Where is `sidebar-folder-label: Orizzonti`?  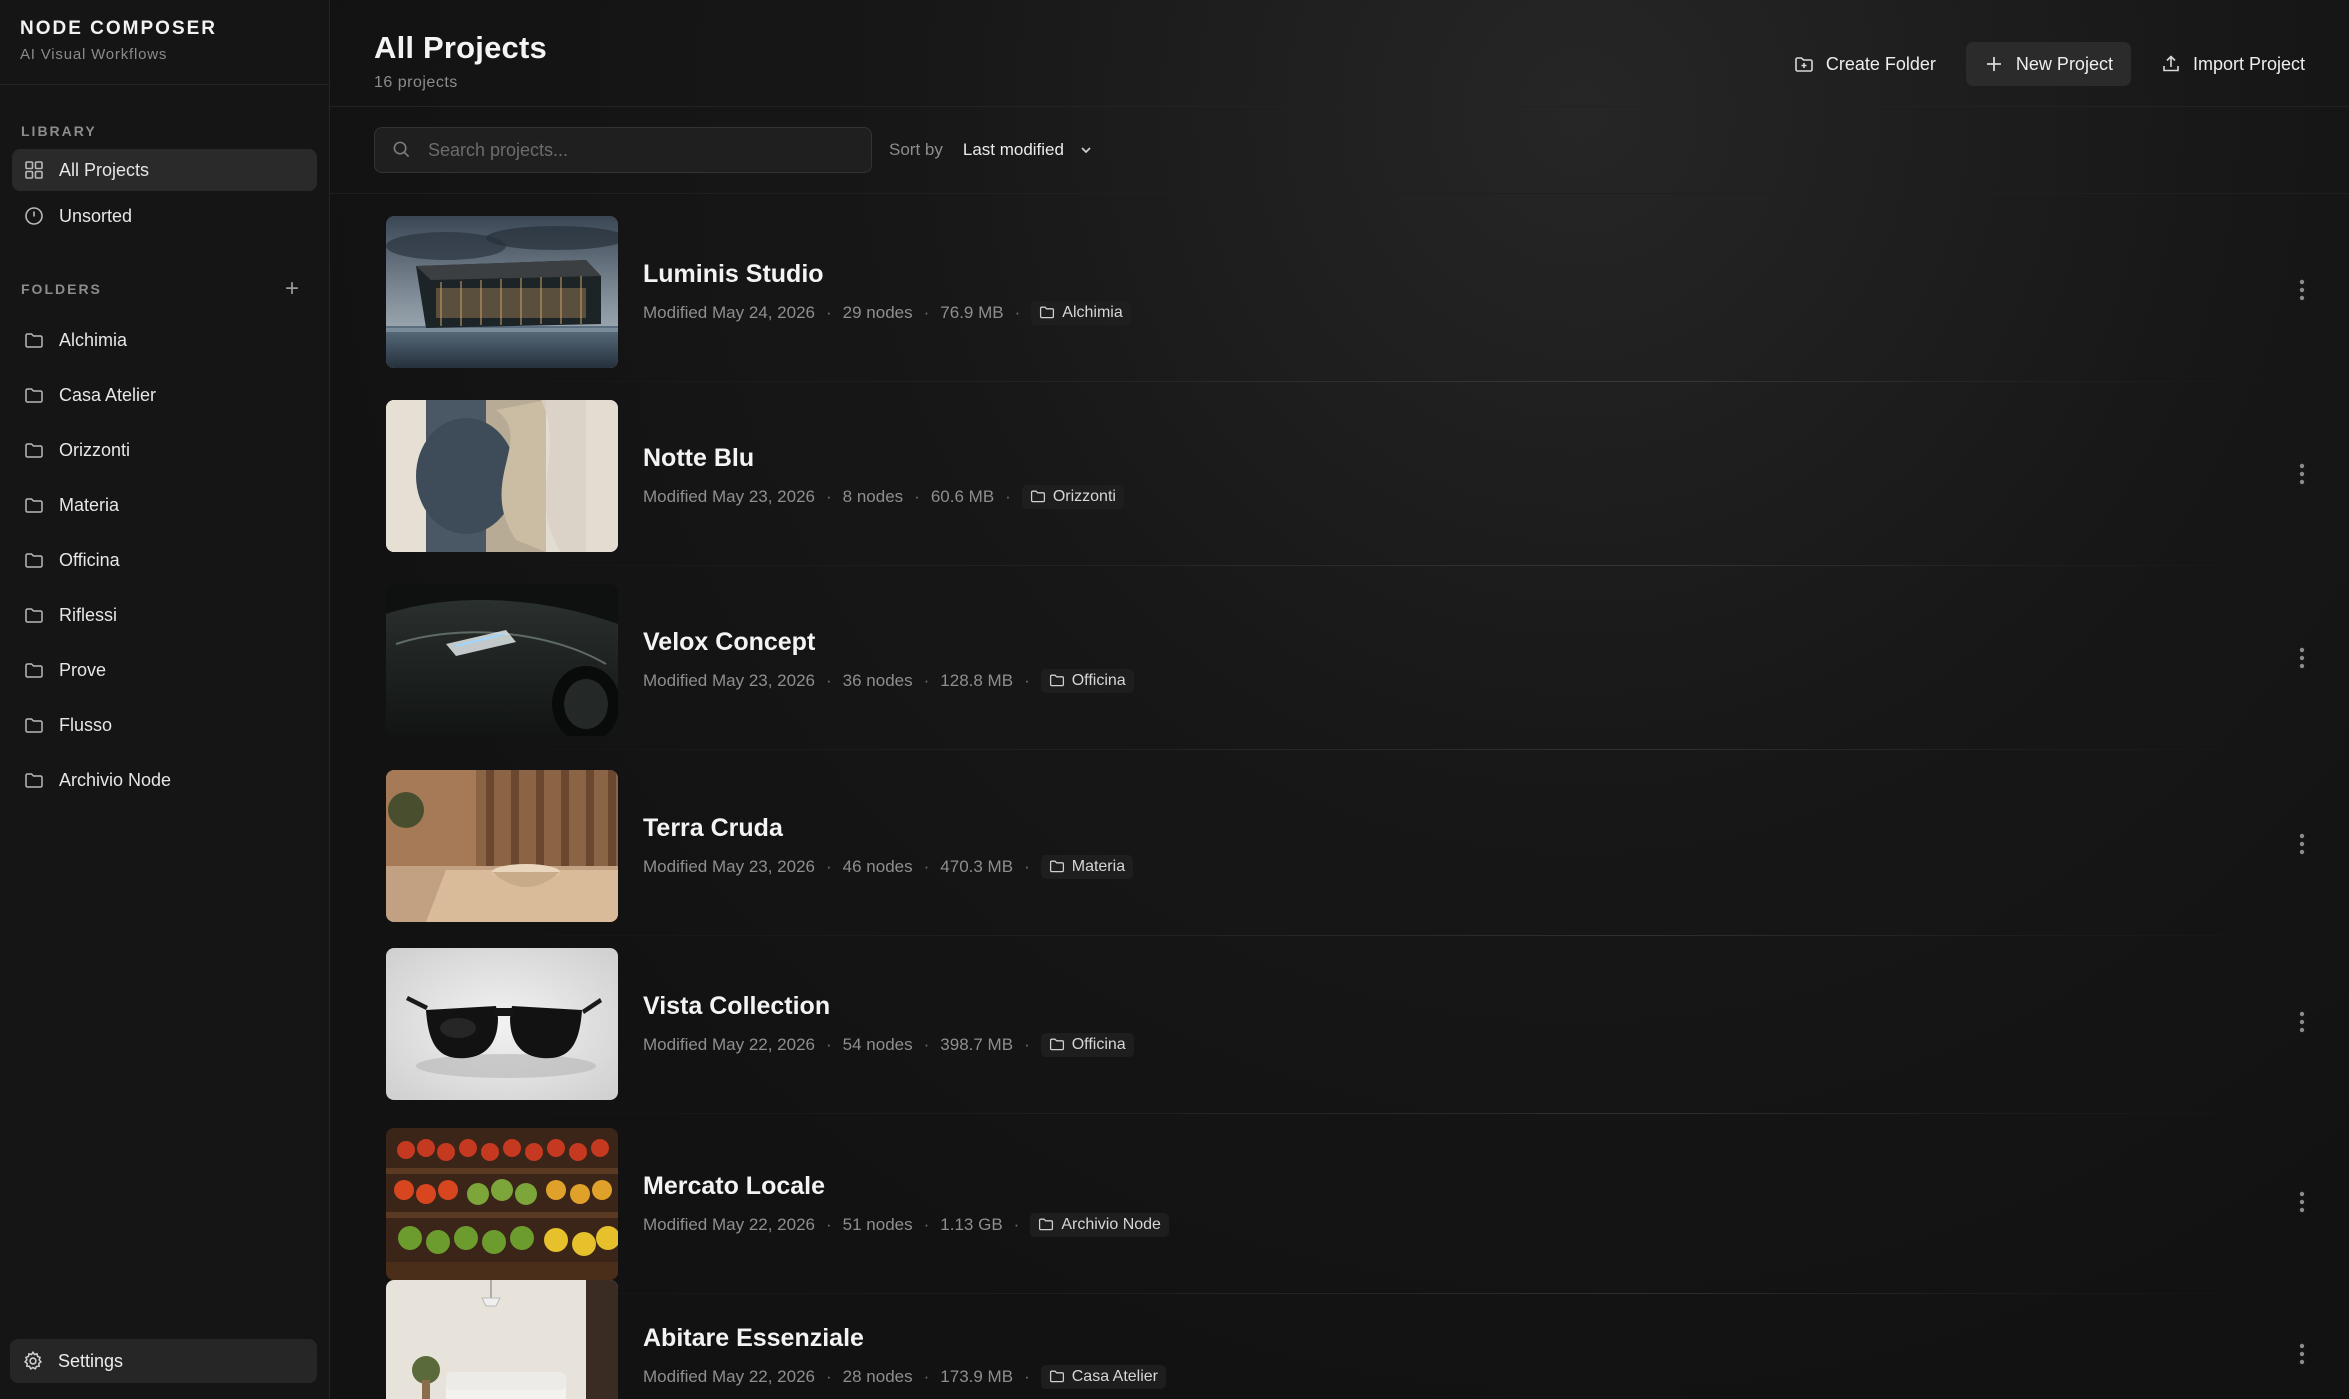
sidebar-folder-label: Orizzonti is located at coordinates (95, 449).